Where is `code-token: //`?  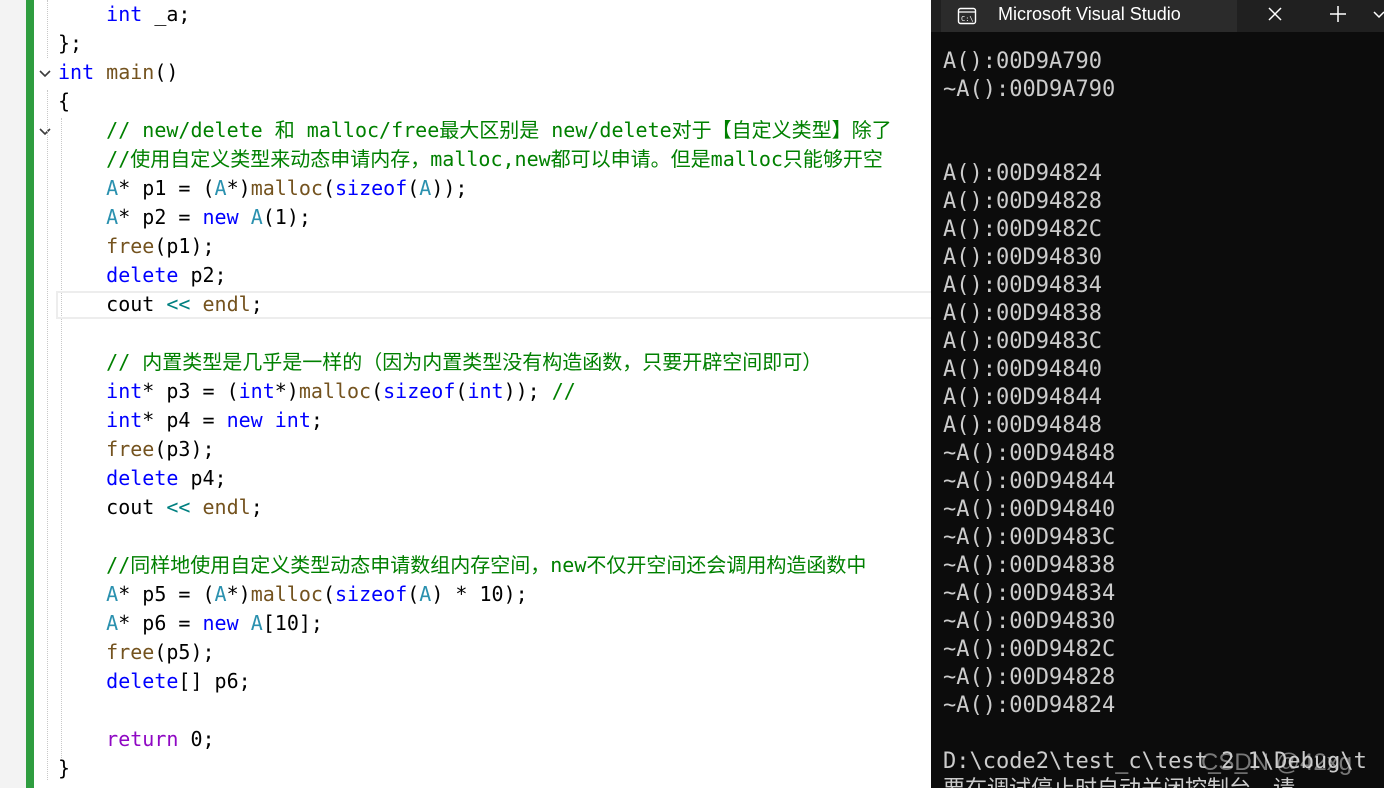
code-token: // is located at coordinates (563, 391).